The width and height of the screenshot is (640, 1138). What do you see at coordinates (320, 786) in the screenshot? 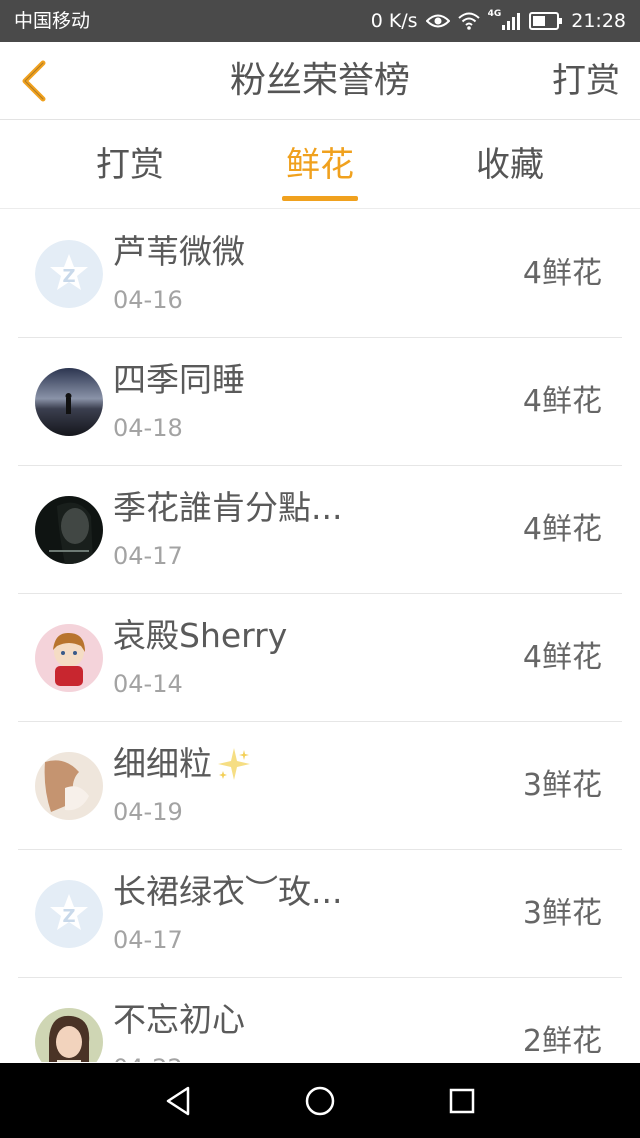
I see `list-item: 细细粒 04-19 3鲜花` at bounding box center [320, 786].